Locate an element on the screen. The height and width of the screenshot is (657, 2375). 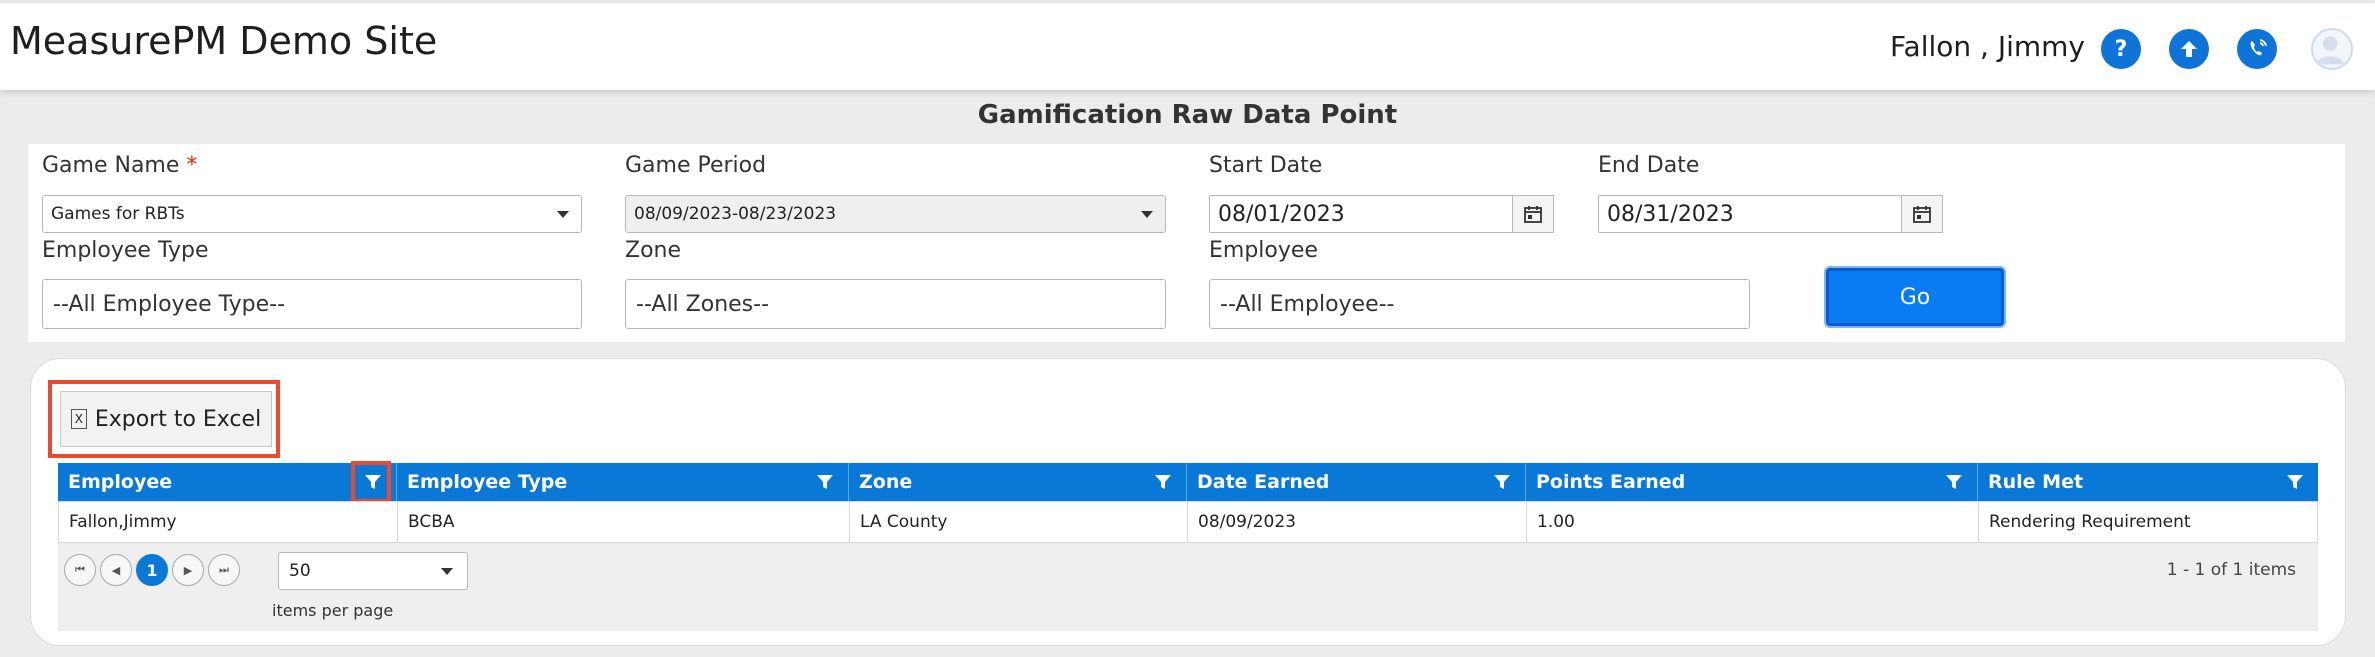
employee-multiselect: --All Employee-- is located at coordinates (1479, 304).